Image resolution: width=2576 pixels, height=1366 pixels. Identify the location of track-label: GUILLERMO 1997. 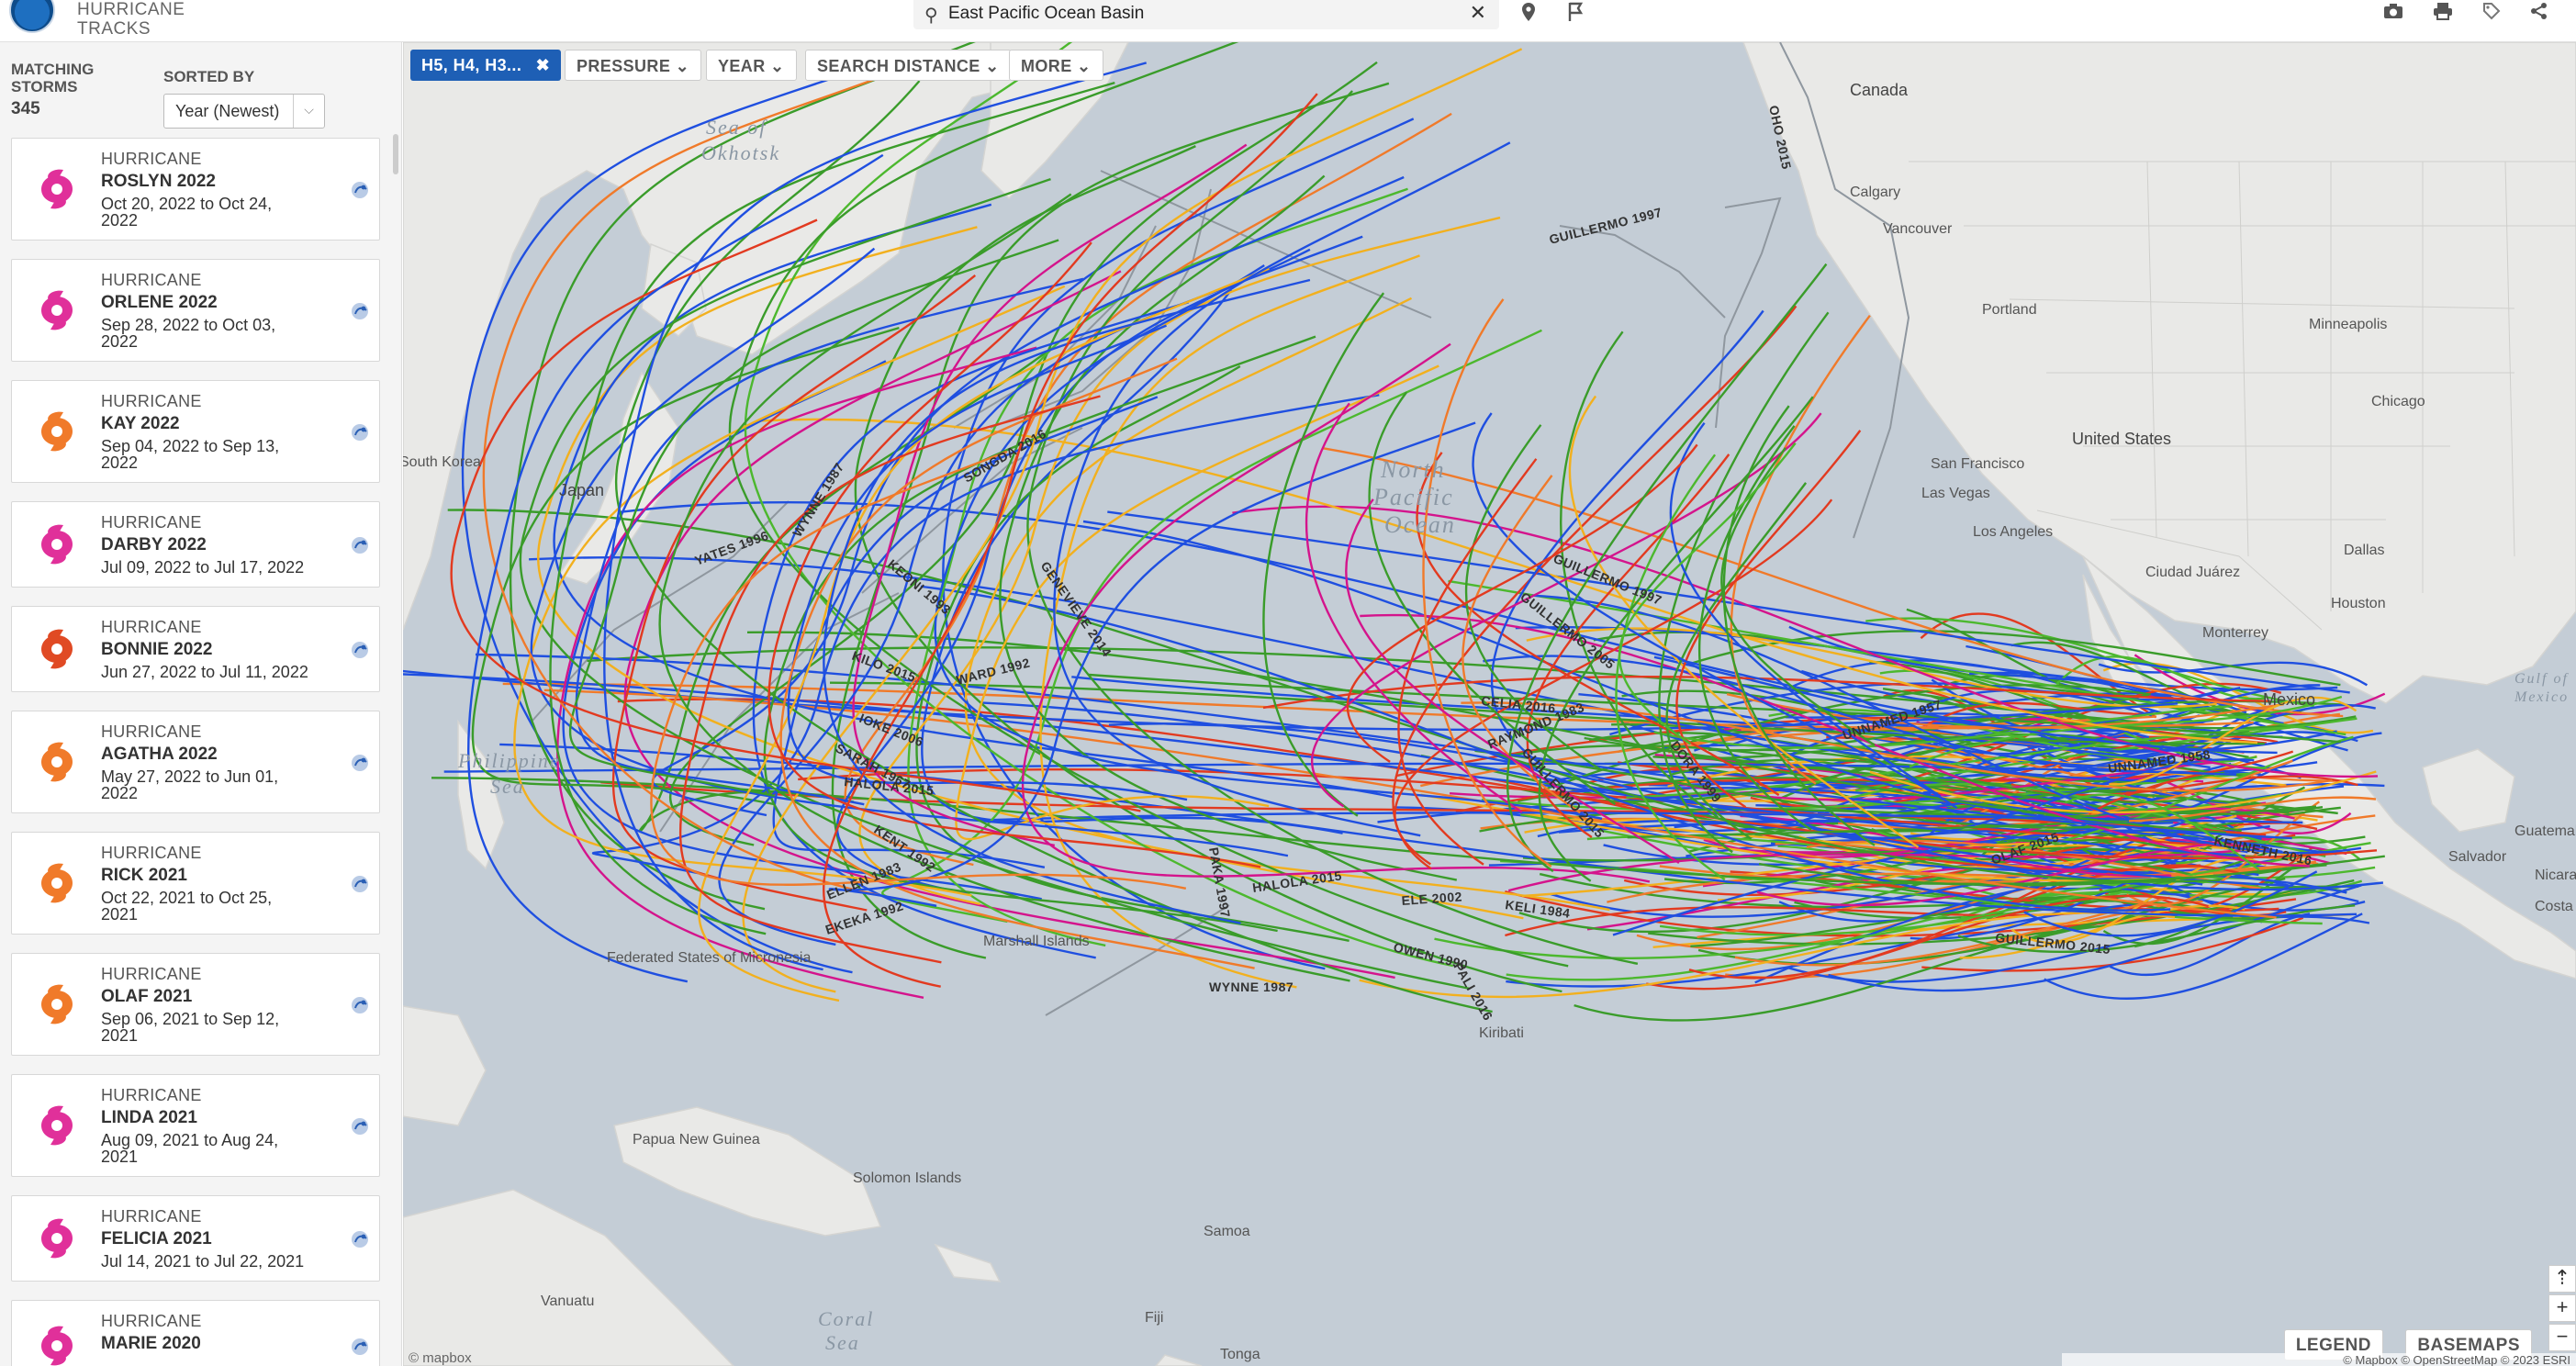
(1605, 226).